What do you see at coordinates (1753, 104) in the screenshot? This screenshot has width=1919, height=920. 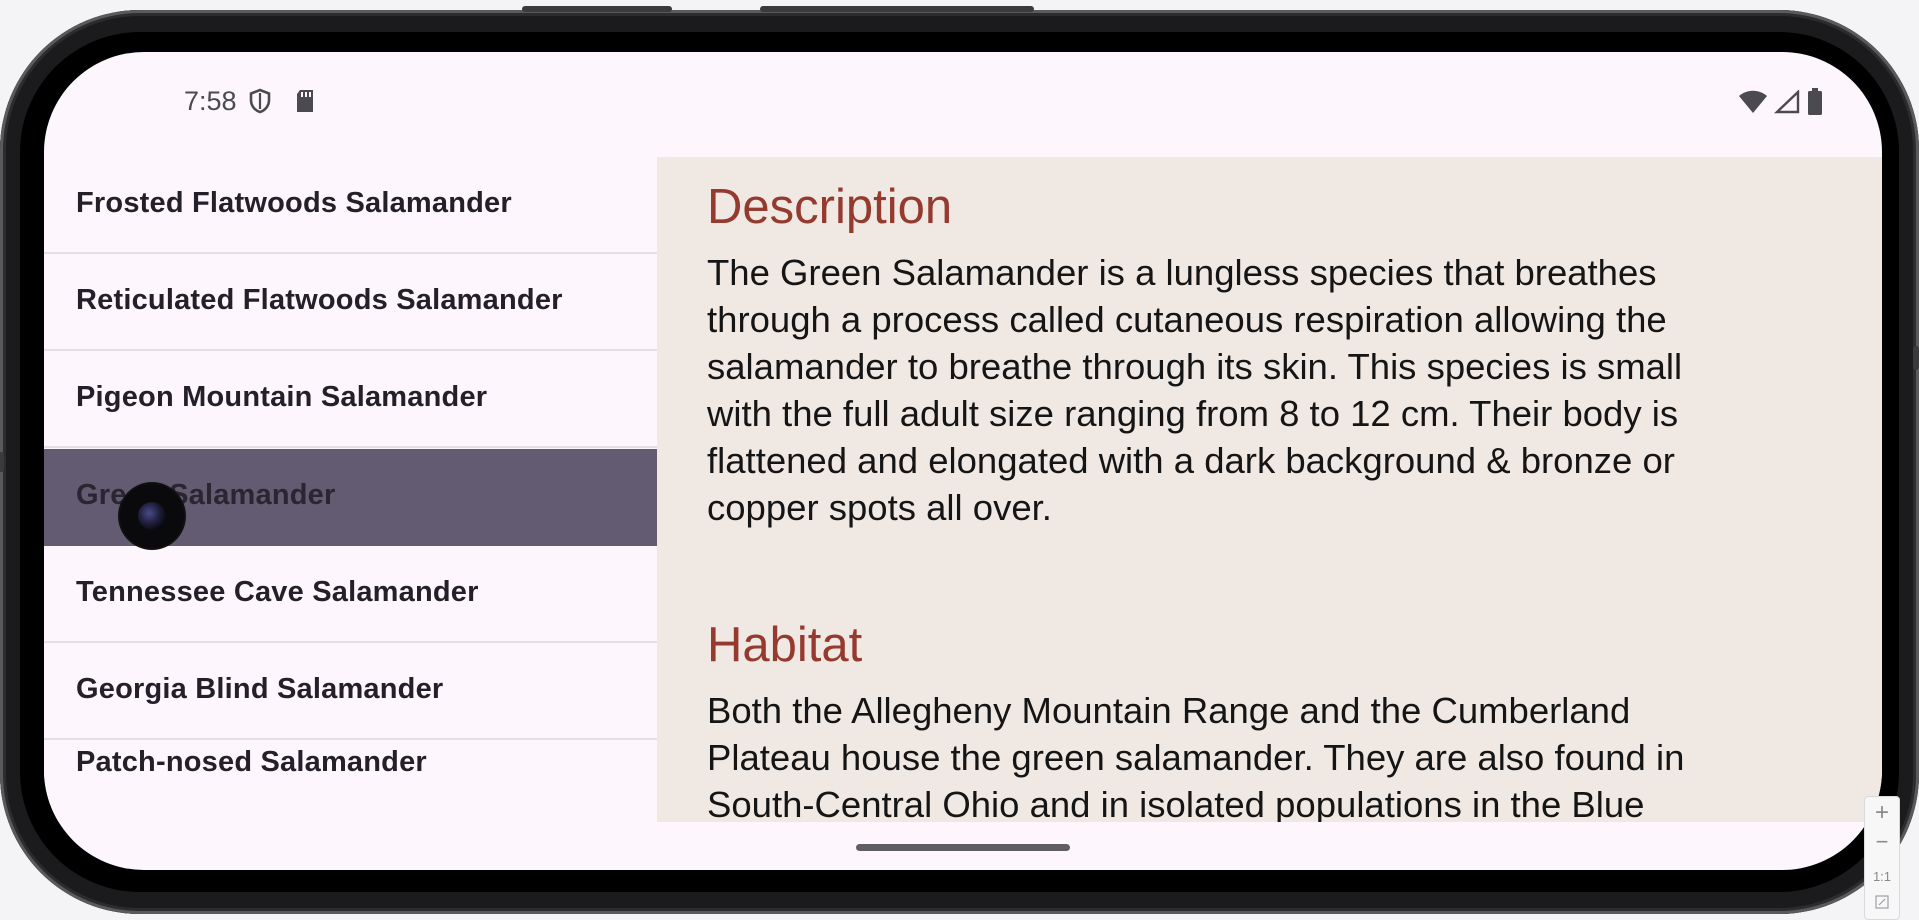 I see `wifi-icon` at bounding box center [1753, 104].